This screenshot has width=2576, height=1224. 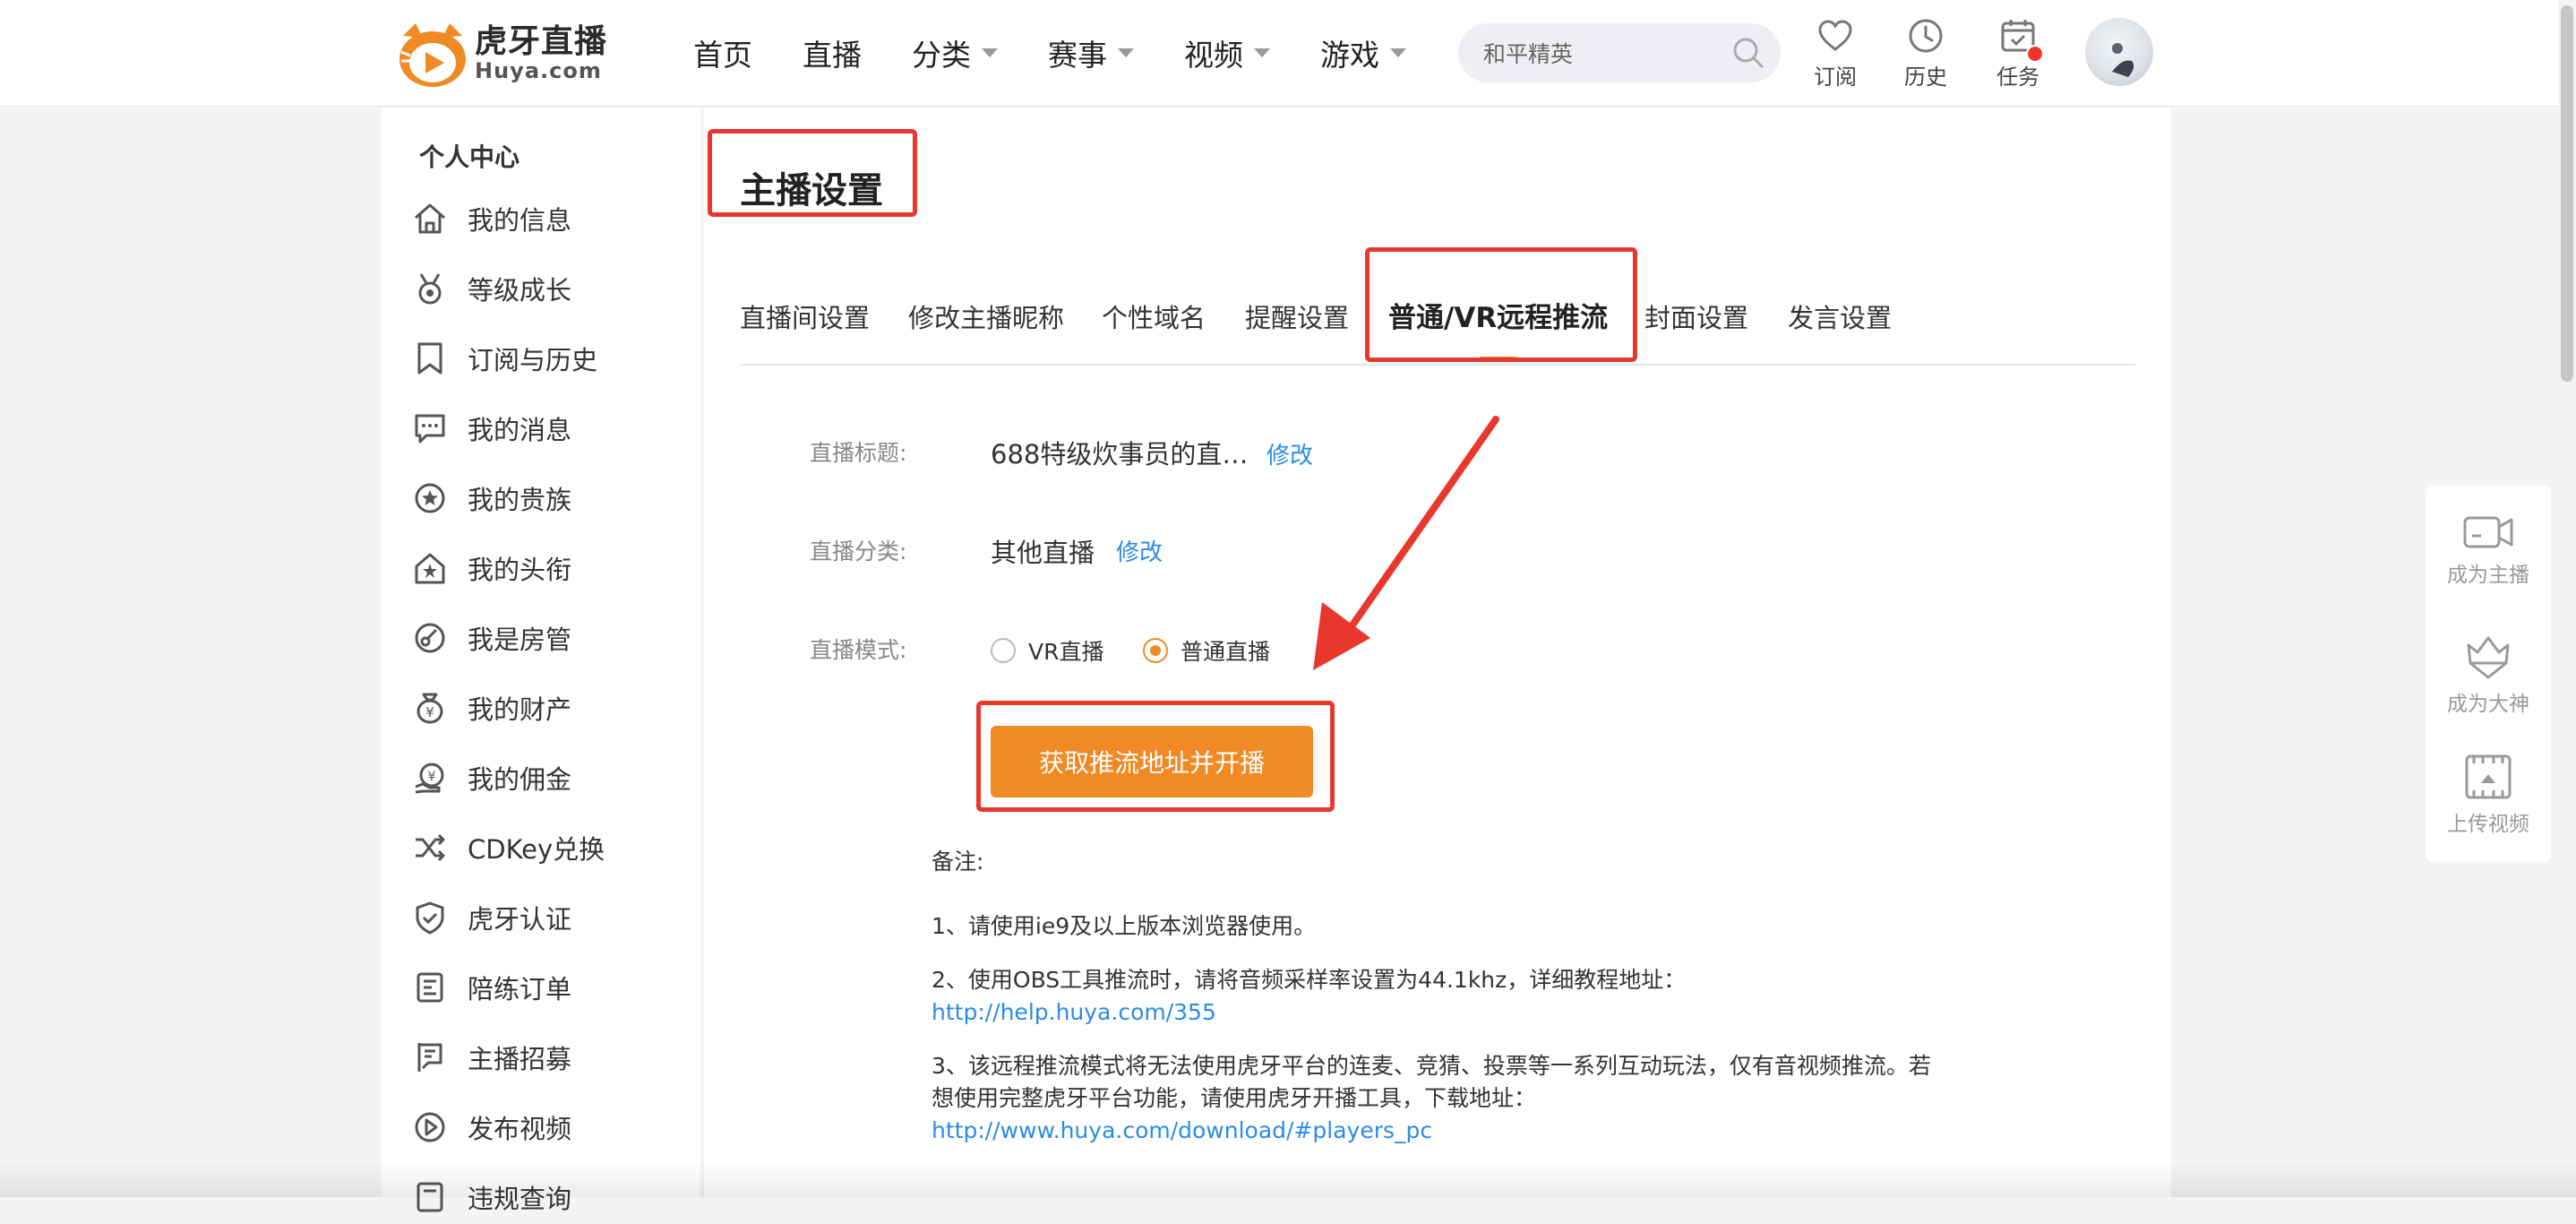 I want to click on nav-video-label: 视频, so click(x=1213, y=55).